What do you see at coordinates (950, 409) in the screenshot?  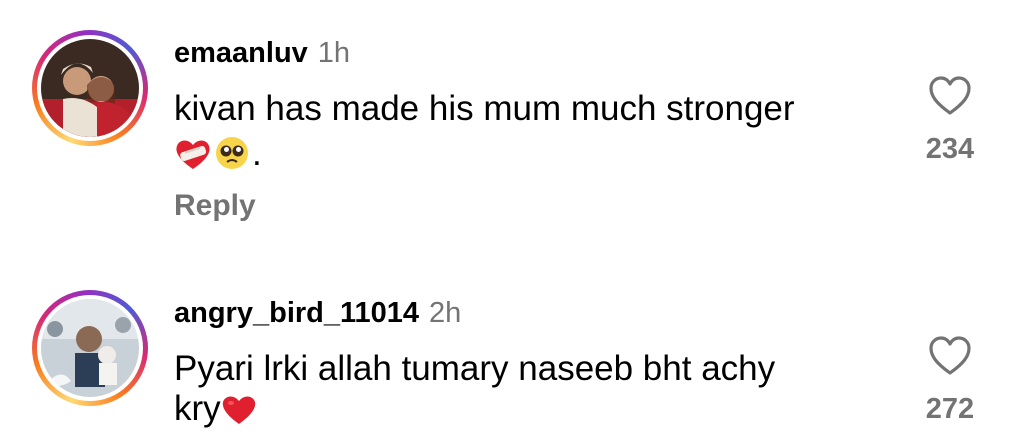 I see `like-count: 272` at bounding box center [950, 409].